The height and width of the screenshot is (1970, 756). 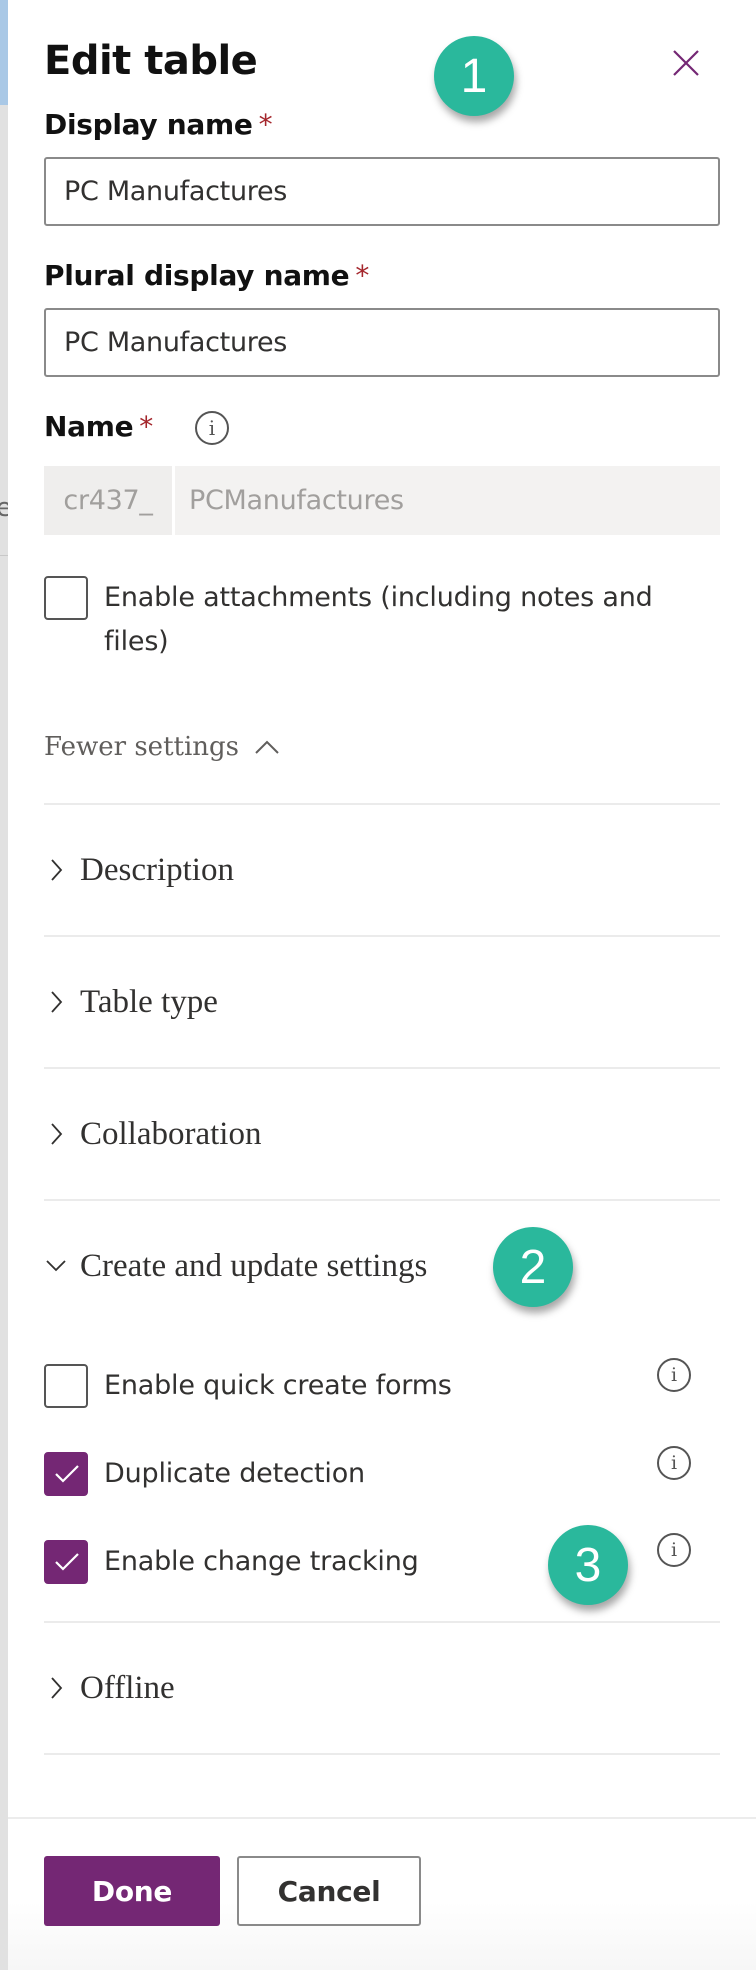 I want to click on name-label-text: Name, so click(x=89, y=426).